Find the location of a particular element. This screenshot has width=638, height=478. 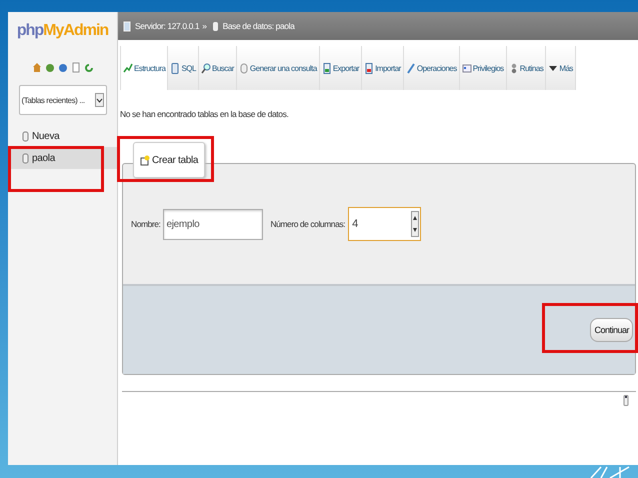

legend-text: Crear tabla is located at coordinates (175, 160).